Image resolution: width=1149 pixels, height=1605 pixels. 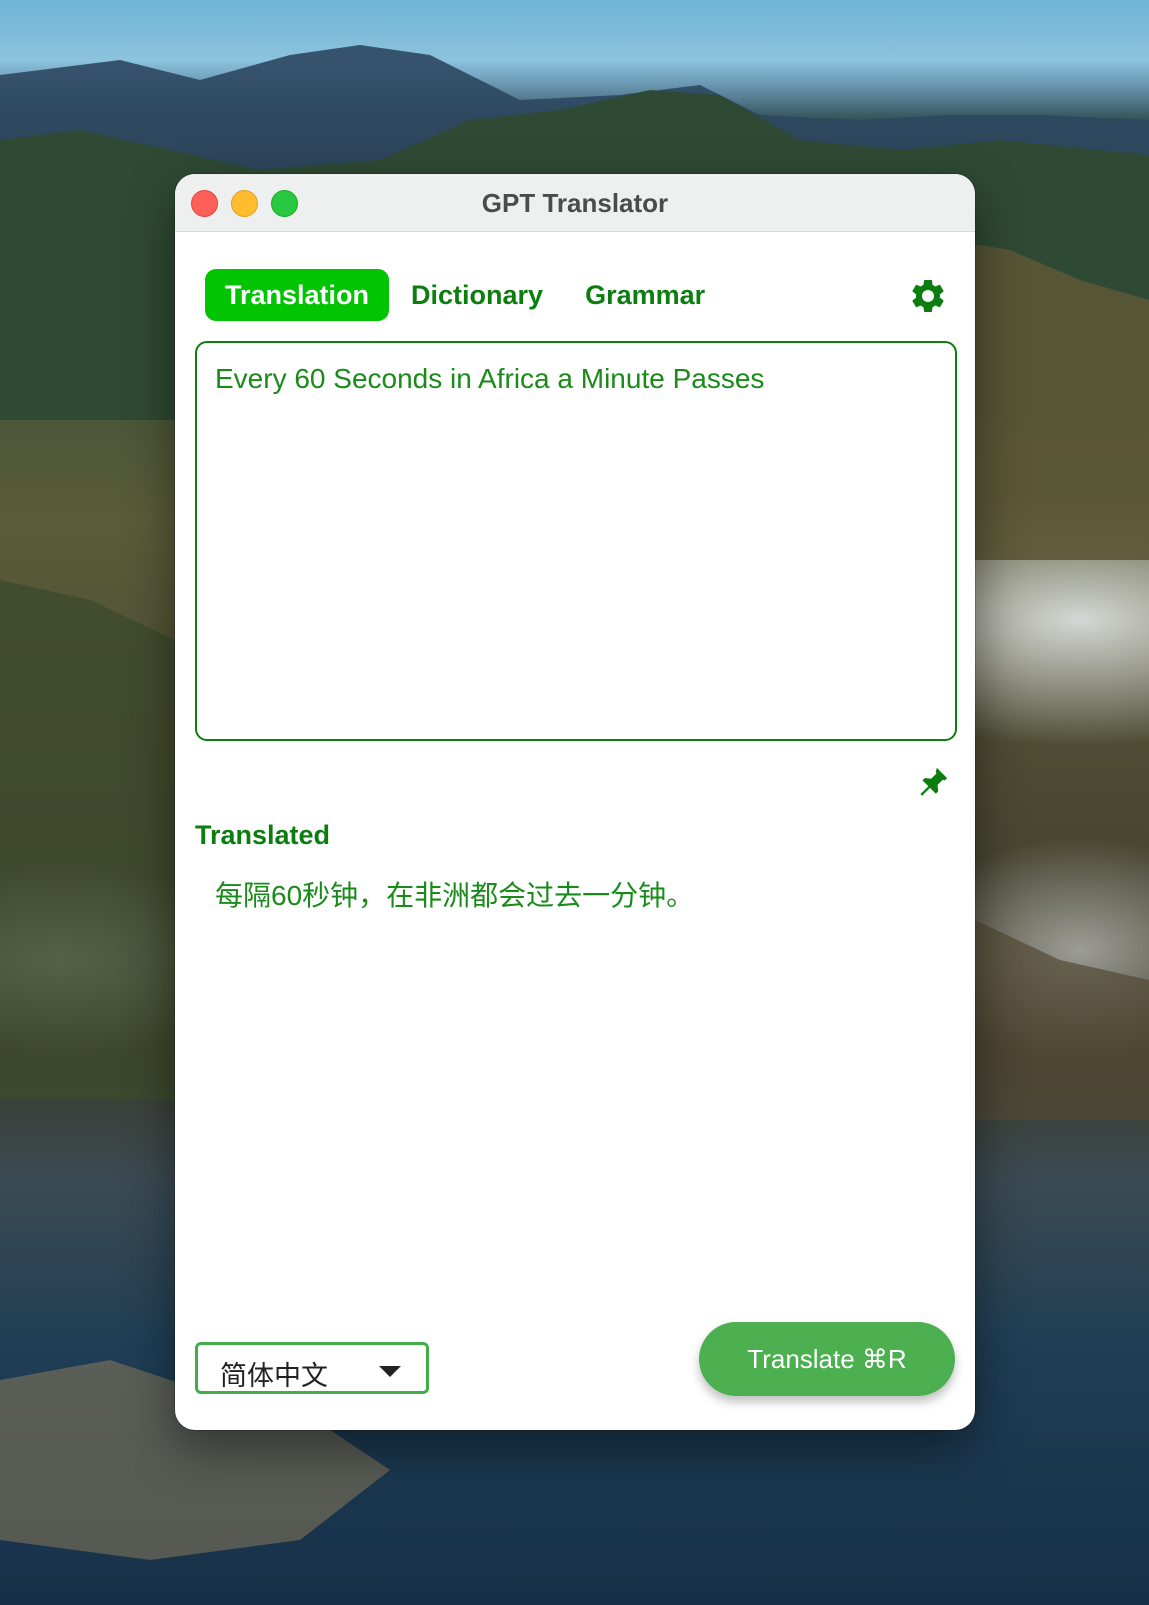 What do you see at coordinates (263, 835) in the screenshot?
I see `translated-heading: Translated` at bounding box center [263, 835].